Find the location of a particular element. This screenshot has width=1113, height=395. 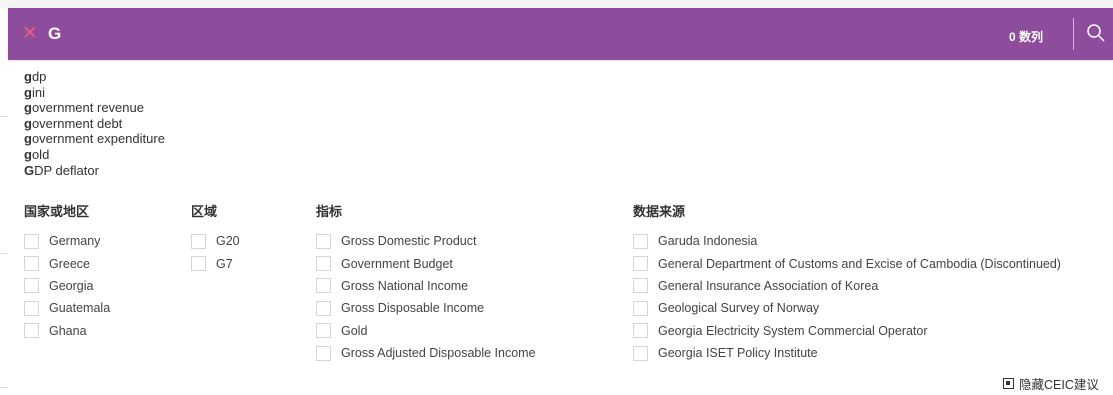

source-option: General Insurance Association of Korea is located at coordinates (847, 286).